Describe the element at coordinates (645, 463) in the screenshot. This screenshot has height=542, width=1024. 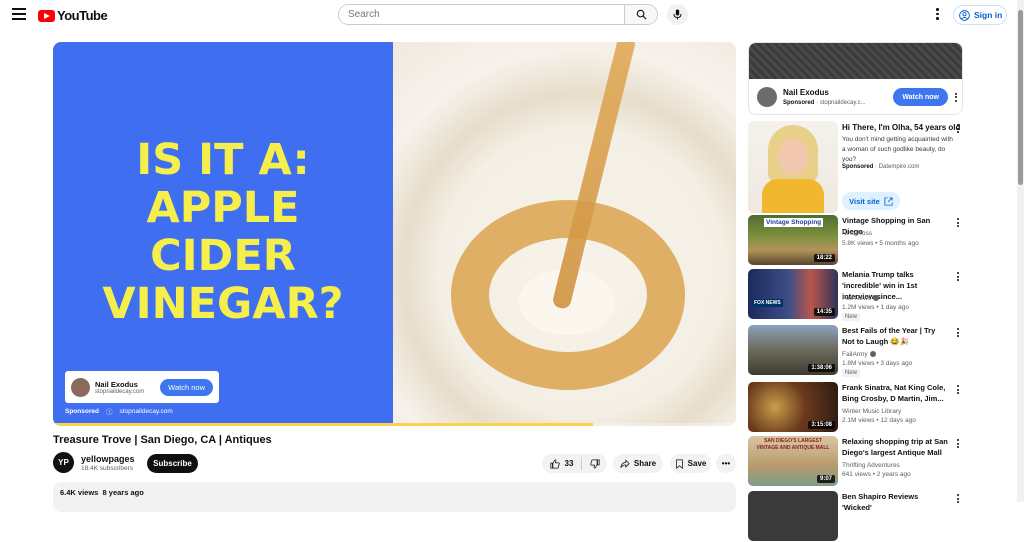
I see `share-label: Share` at that location.